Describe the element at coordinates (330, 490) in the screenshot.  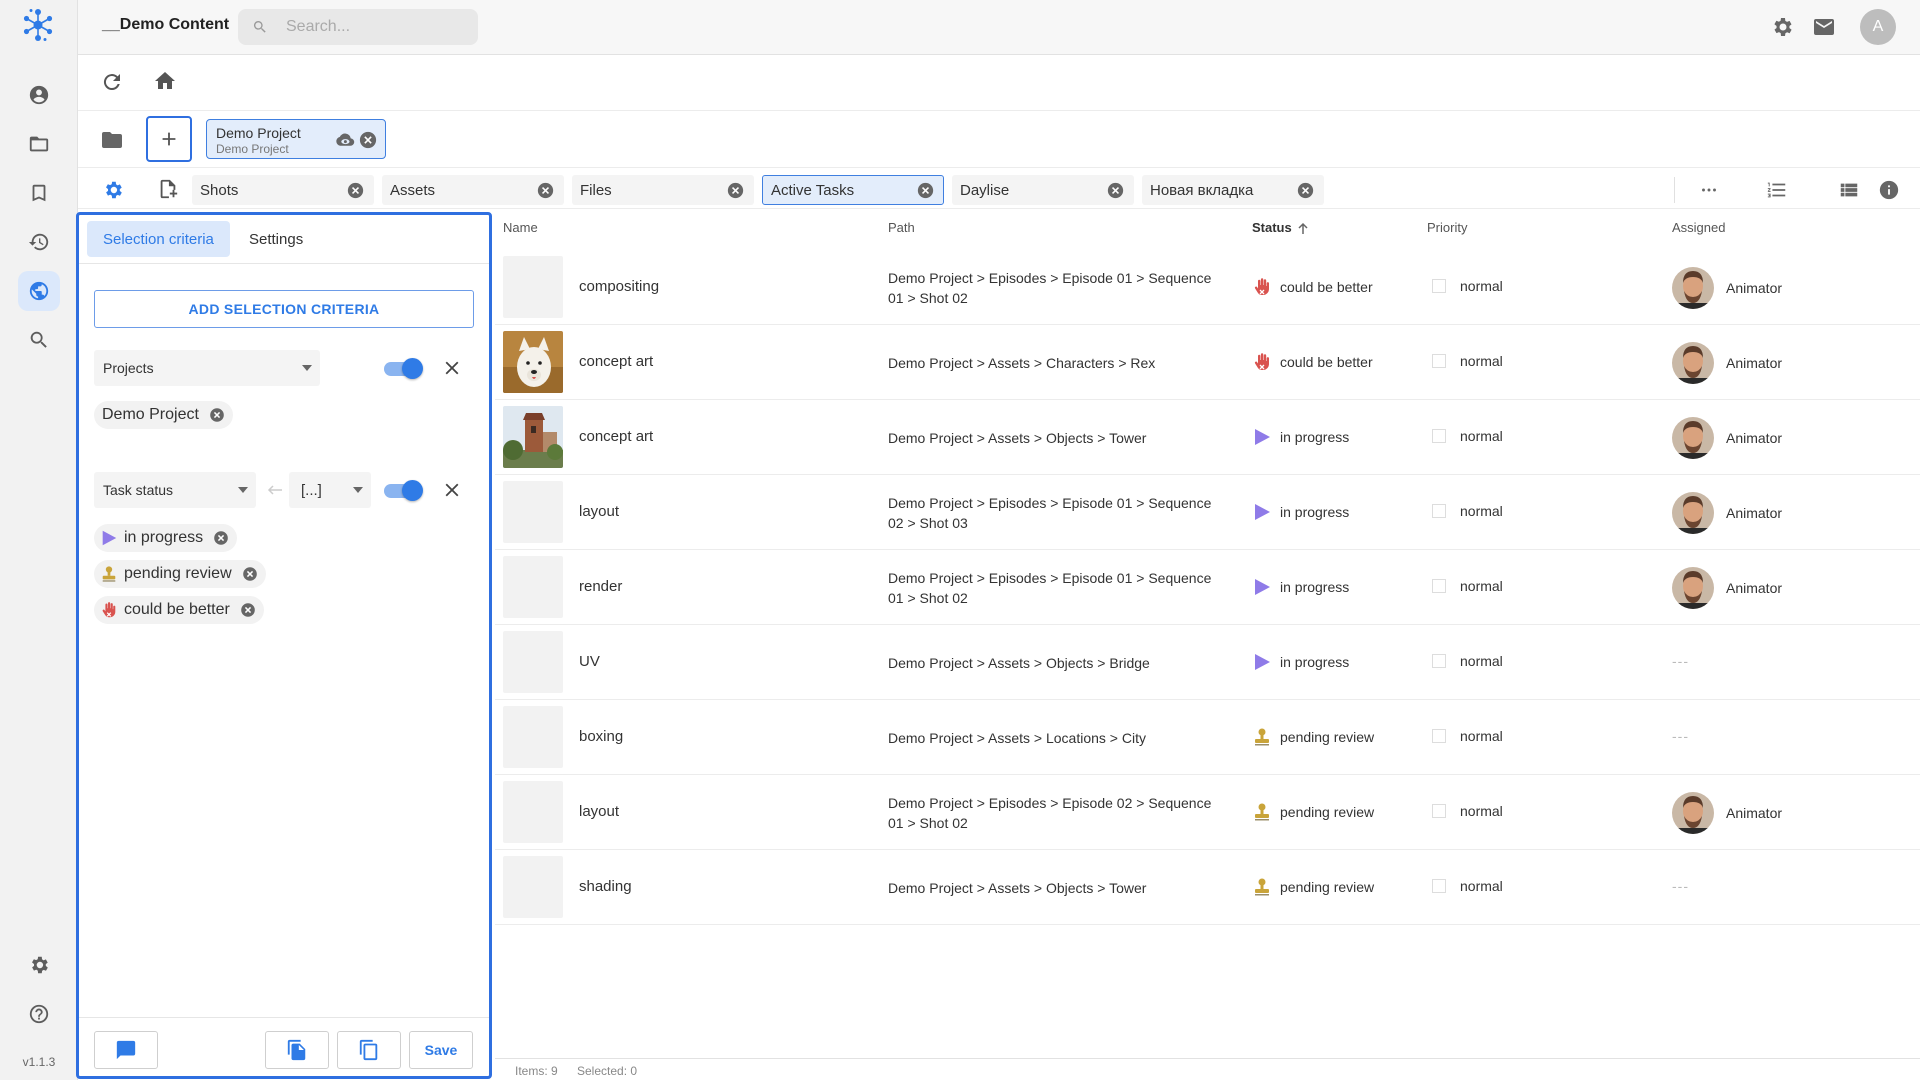
I see `criteria-operator-select: [...]` at that location.